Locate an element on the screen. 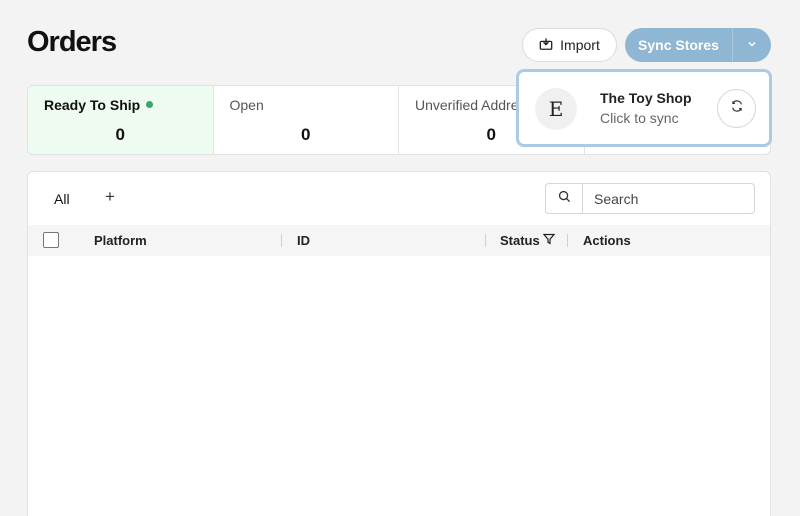 Image resolution: width=800 pixels, height=516 pixels. tab-all: All is located at coordinates (62, 199).